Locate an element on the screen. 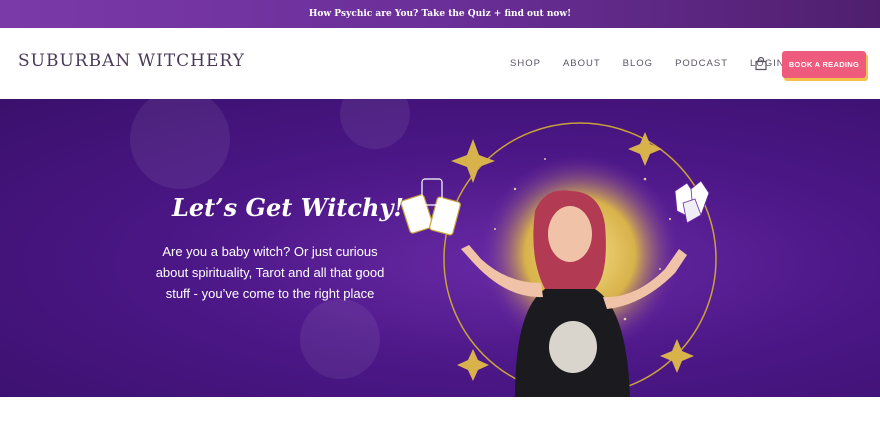 The width and height of the screenshot is (880, 435). shopping-bag-icon is located at coordinates (761, 64).